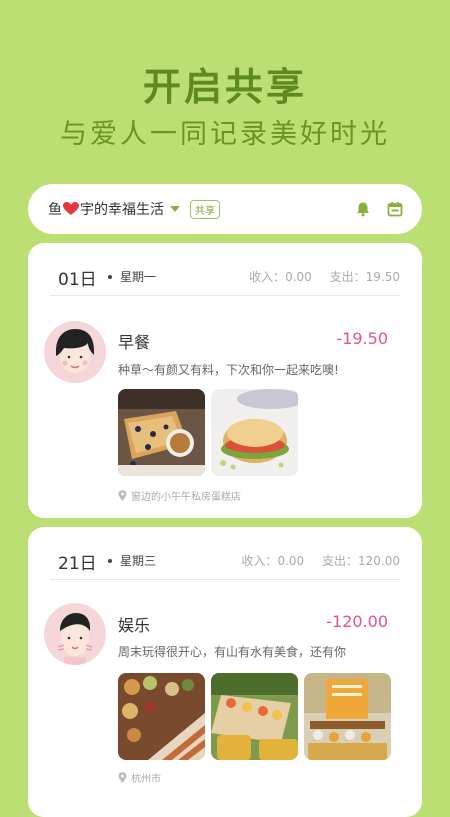 This screenshot has height=817, width=450. I want to click on headline-title: 开启共享, so click(224, 87).